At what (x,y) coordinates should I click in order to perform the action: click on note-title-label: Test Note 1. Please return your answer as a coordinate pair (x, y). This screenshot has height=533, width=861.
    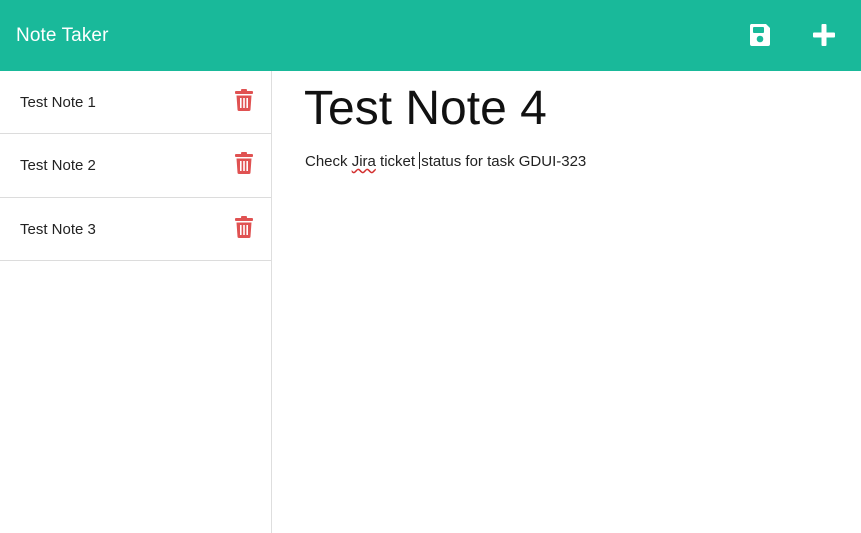
    Looking at the image, I should click on (58, 102).